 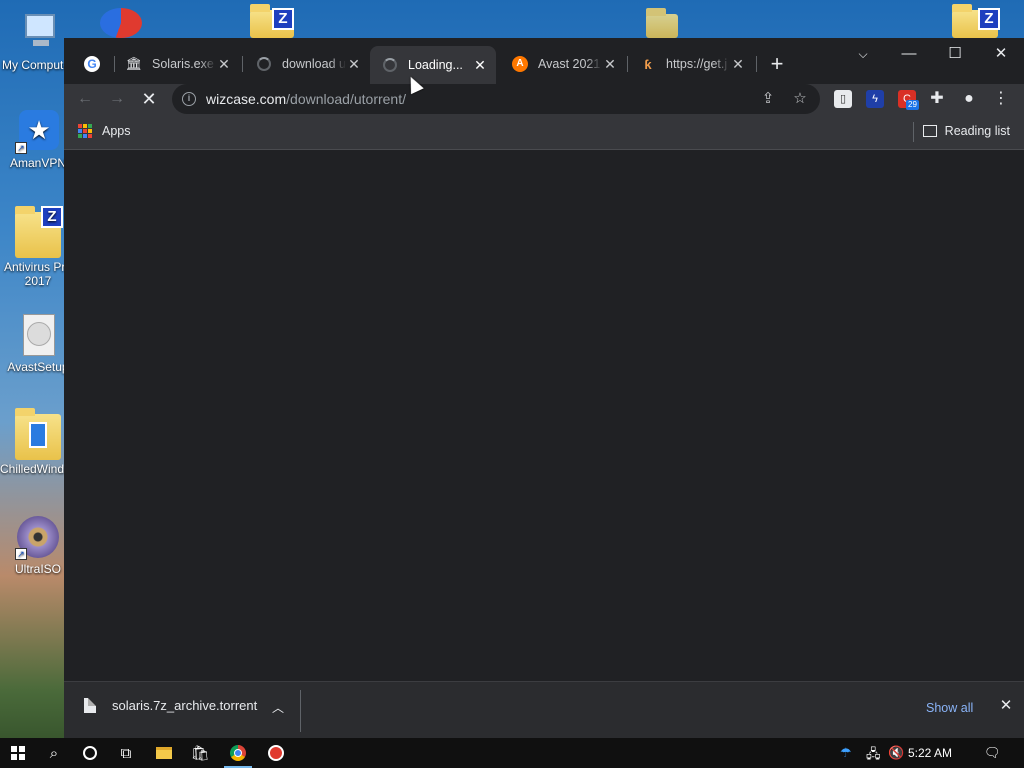 I want to click on disc-file-icon, so click(x=38, y=335).